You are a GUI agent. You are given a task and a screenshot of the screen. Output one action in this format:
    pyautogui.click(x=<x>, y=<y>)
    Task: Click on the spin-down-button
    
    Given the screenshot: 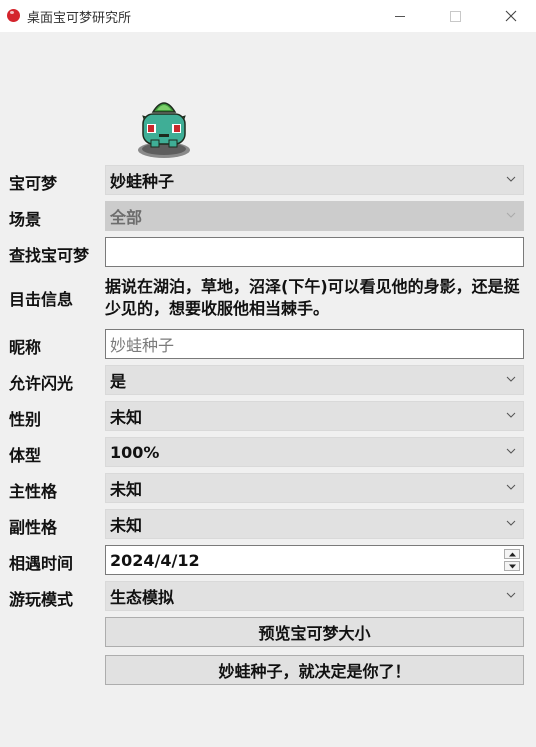 What is the action you would take?
    pyautogui.click(x=512, y=566)
    